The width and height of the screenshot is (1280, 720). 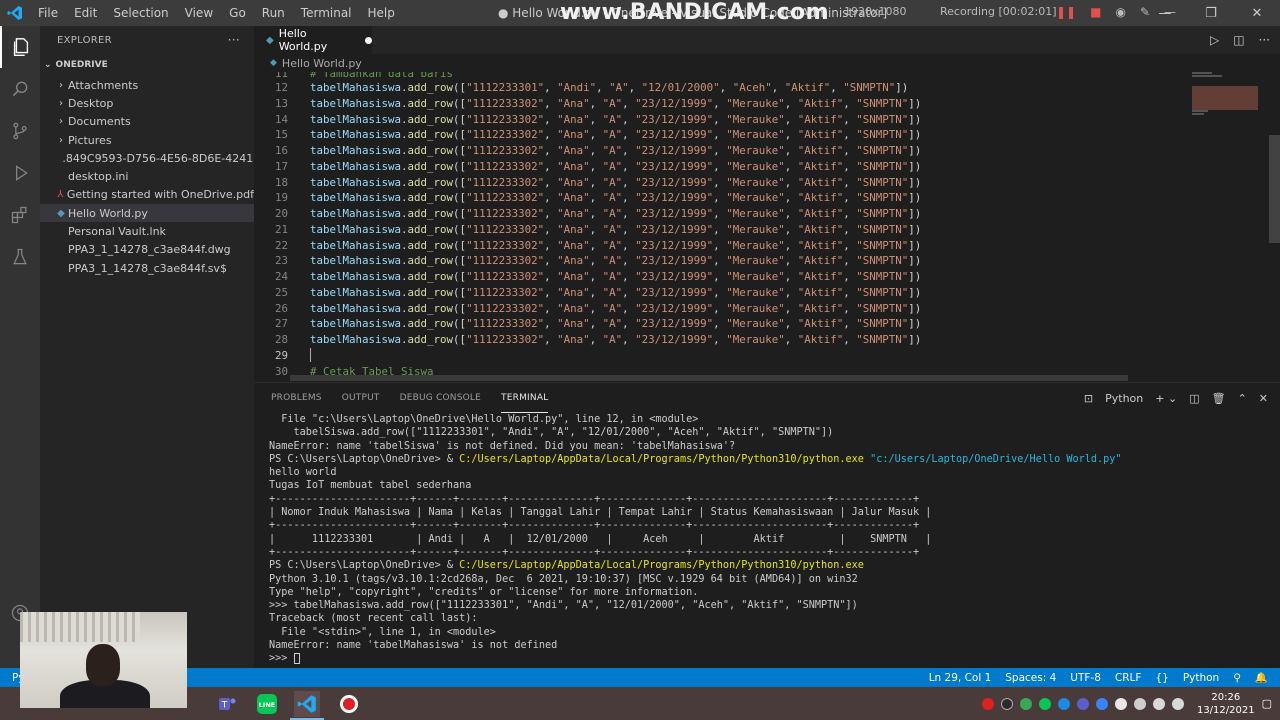 What do you see at coordinates (48, 13) in the screenshot?
I see `menu-item-file: File` at bounding box center [48, 13].